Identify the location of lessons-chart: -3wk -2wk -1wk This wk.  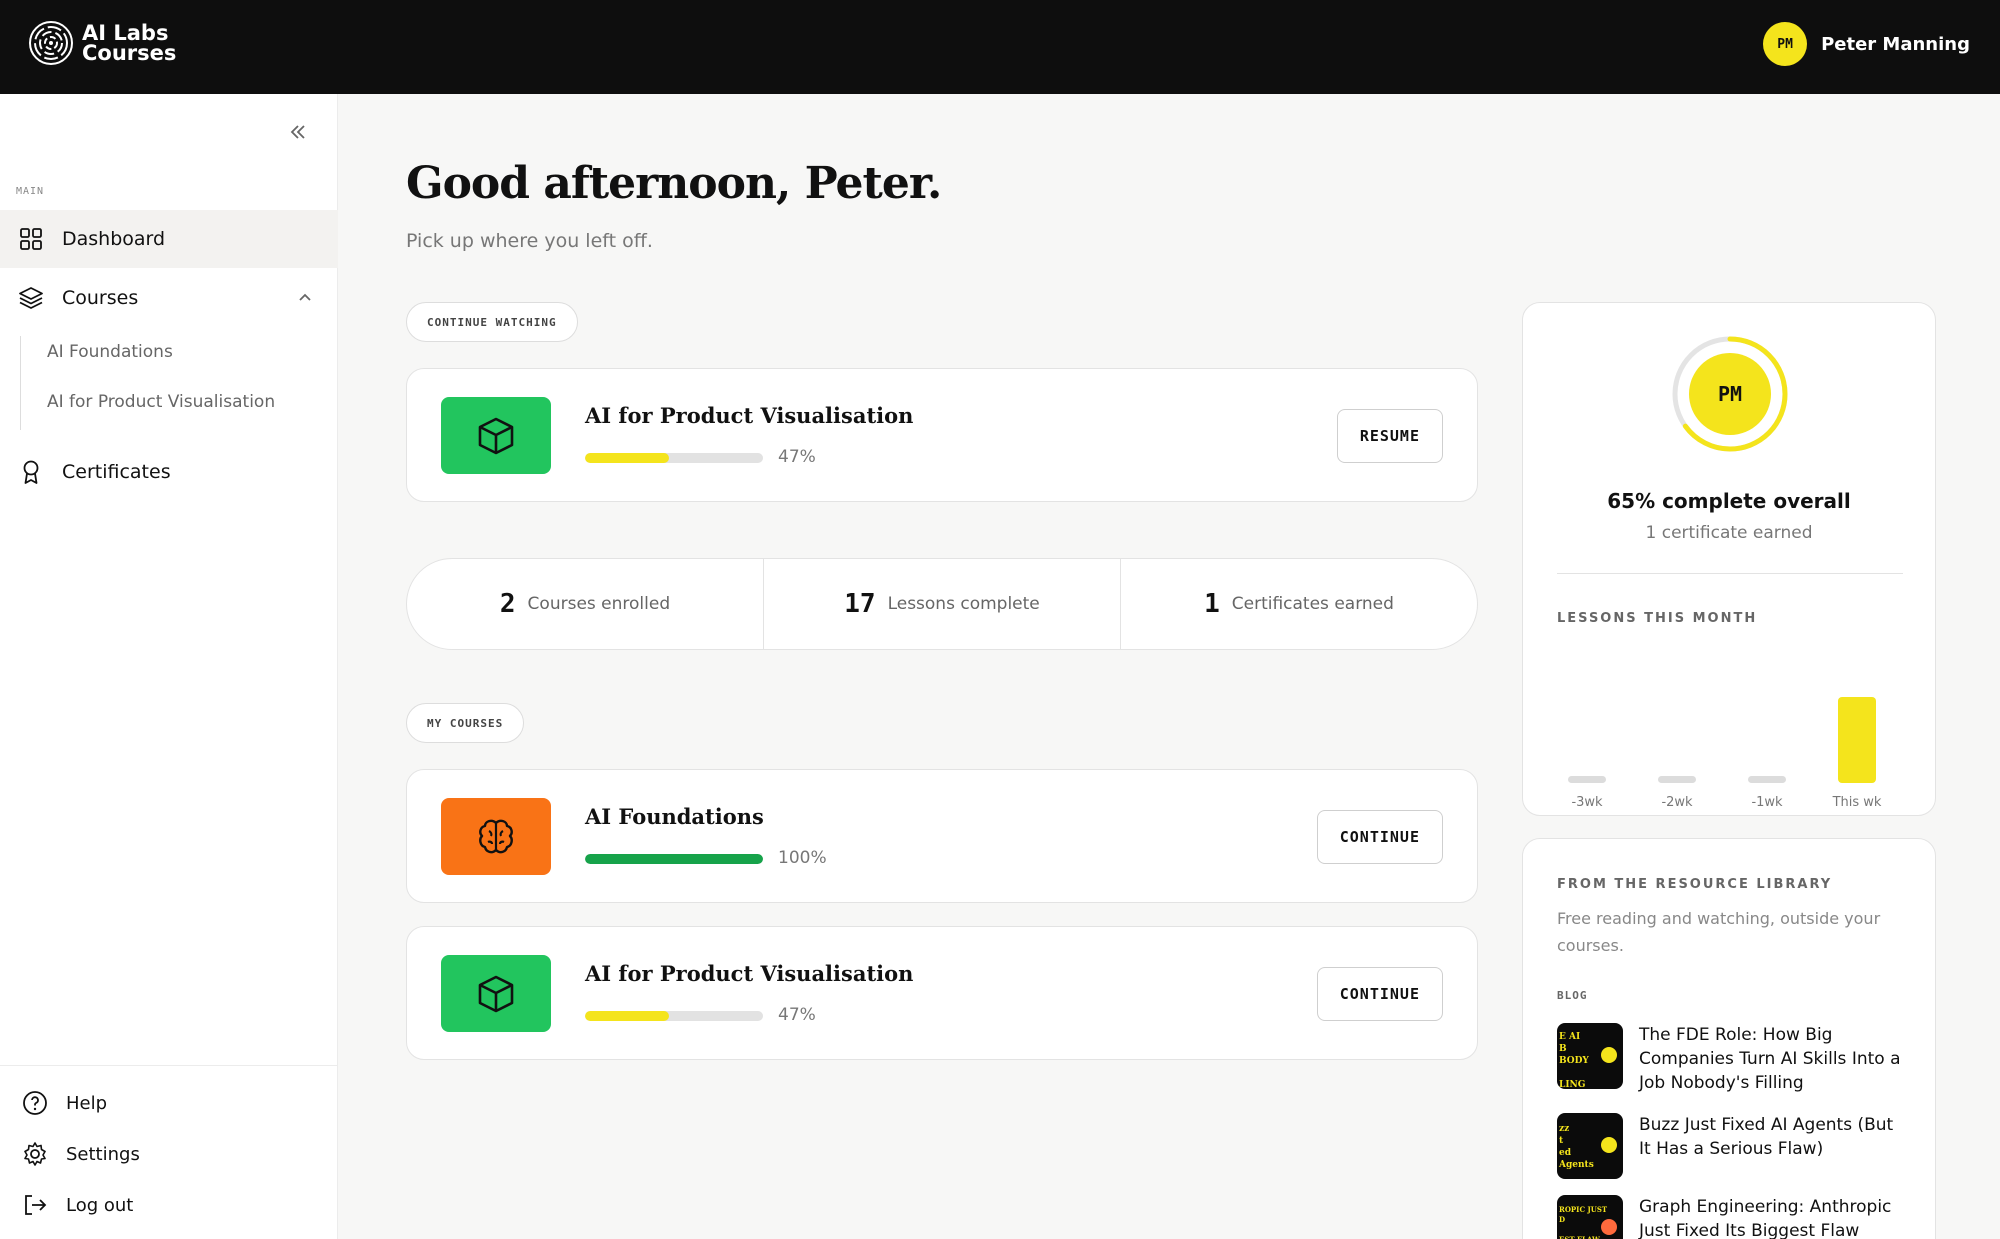
(1730, 733).